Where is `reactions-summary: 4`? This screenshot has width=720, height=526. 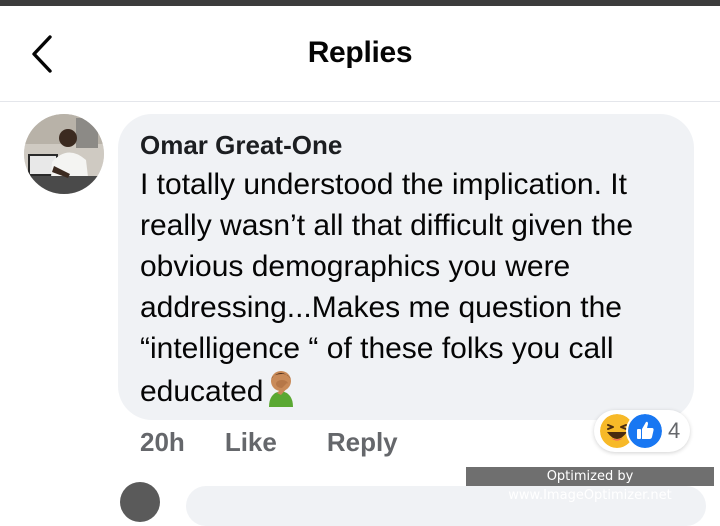
reactions-summary: 4 is located at coordinates (642, 431).